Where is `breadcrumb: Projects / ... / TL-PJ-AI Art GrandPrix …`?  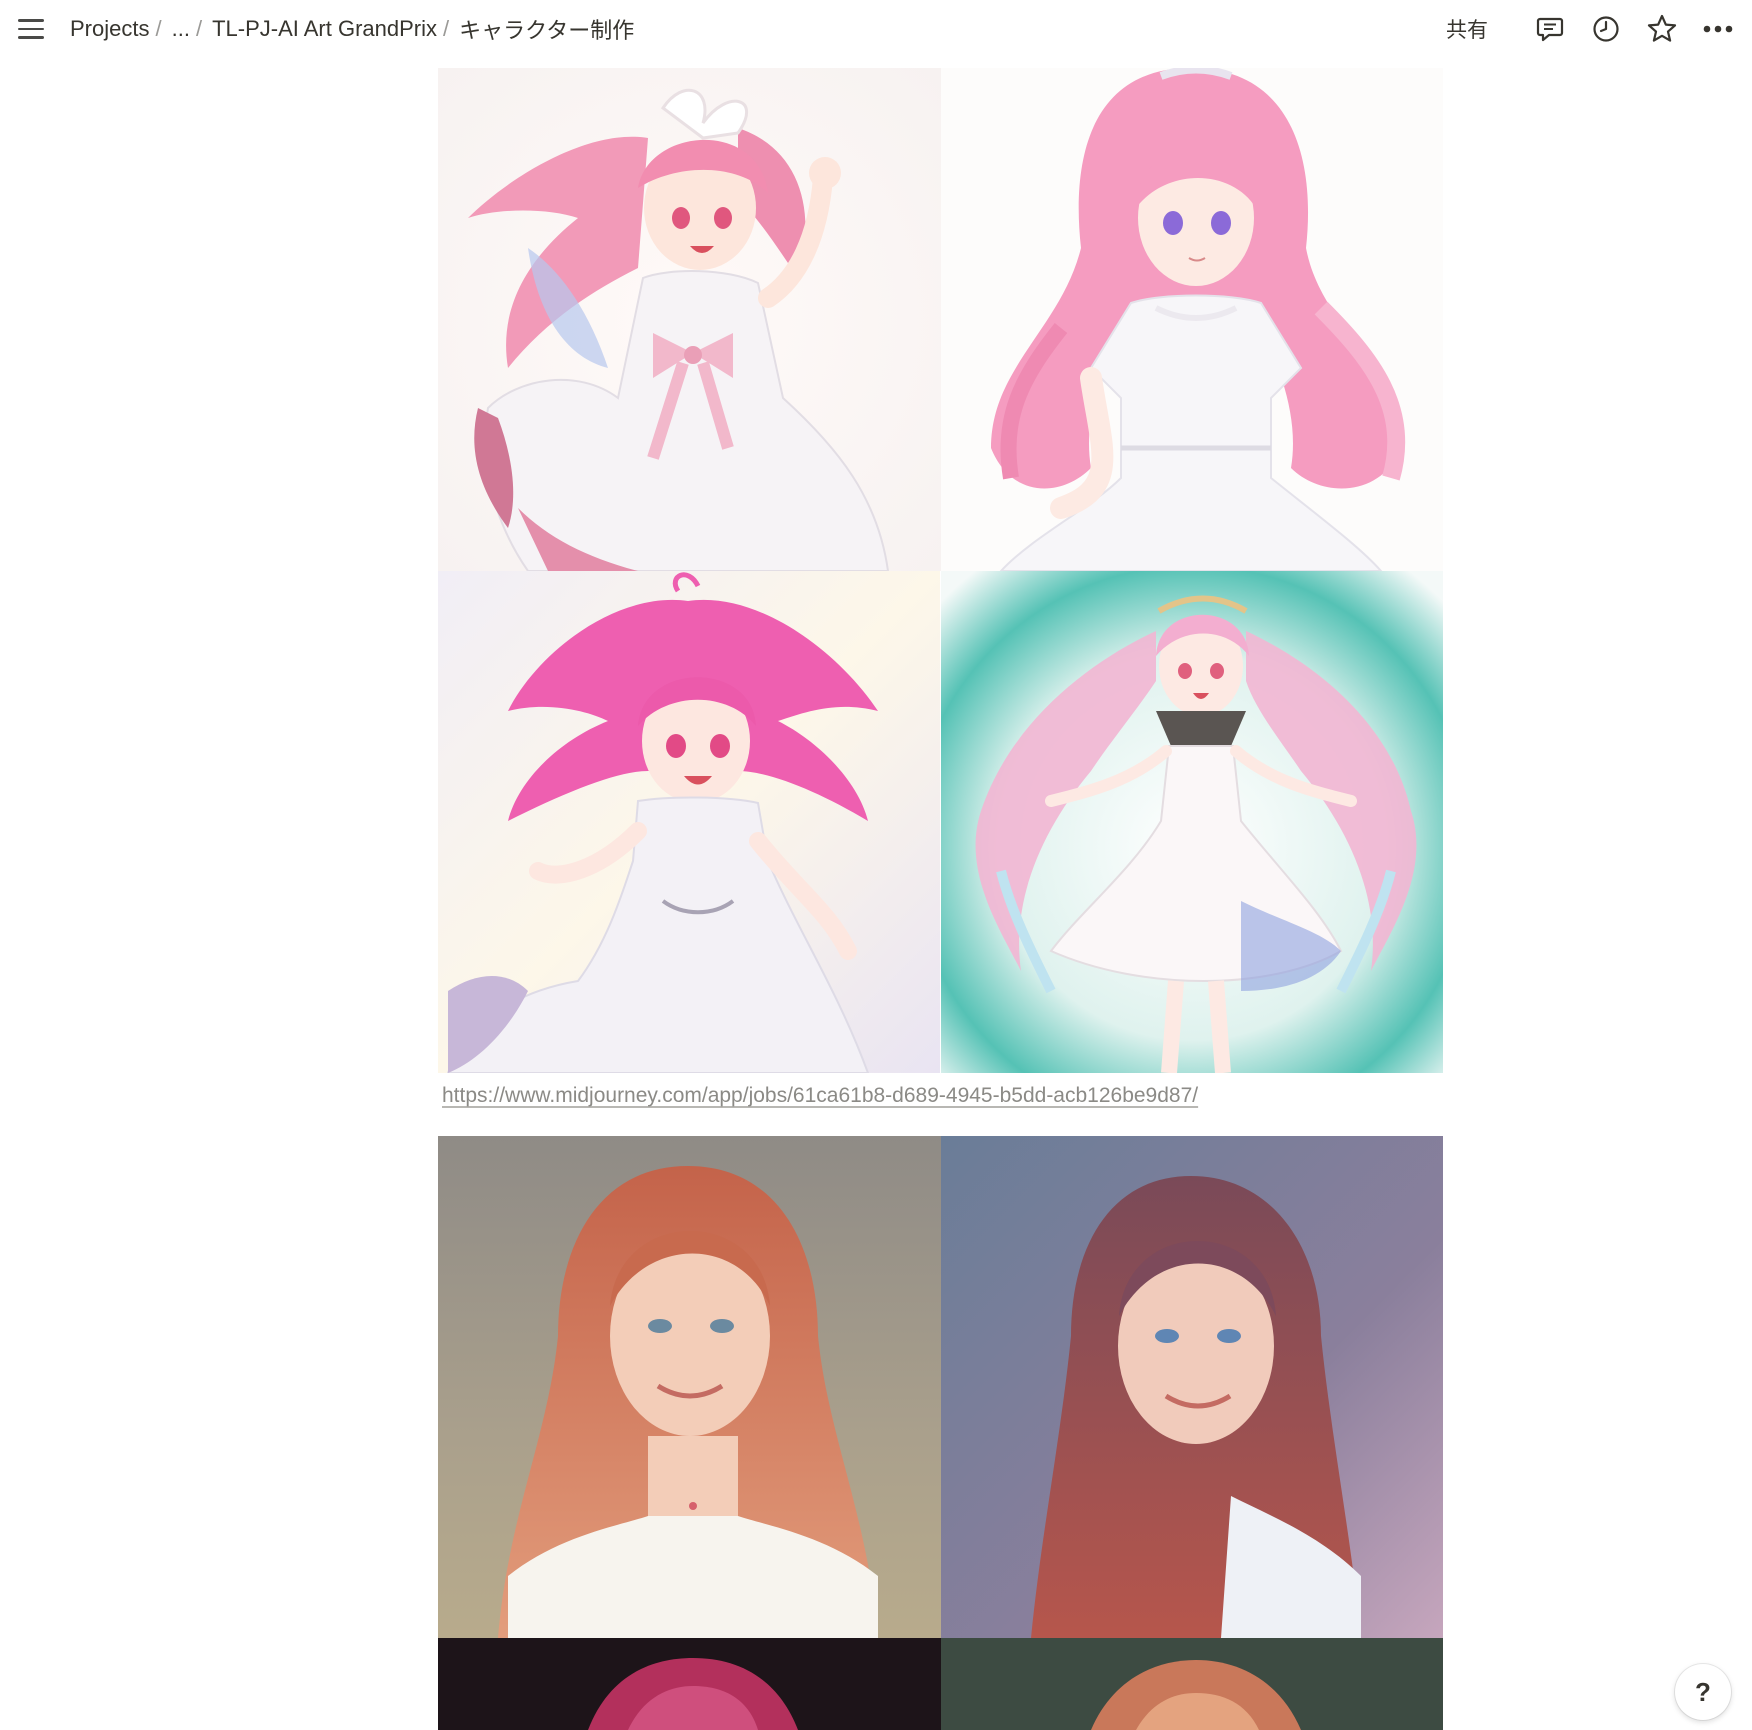
breadcrumb: Projects / ... / TL-PJ-AI Art GrandPrix … is located at coordinates (352, 29).